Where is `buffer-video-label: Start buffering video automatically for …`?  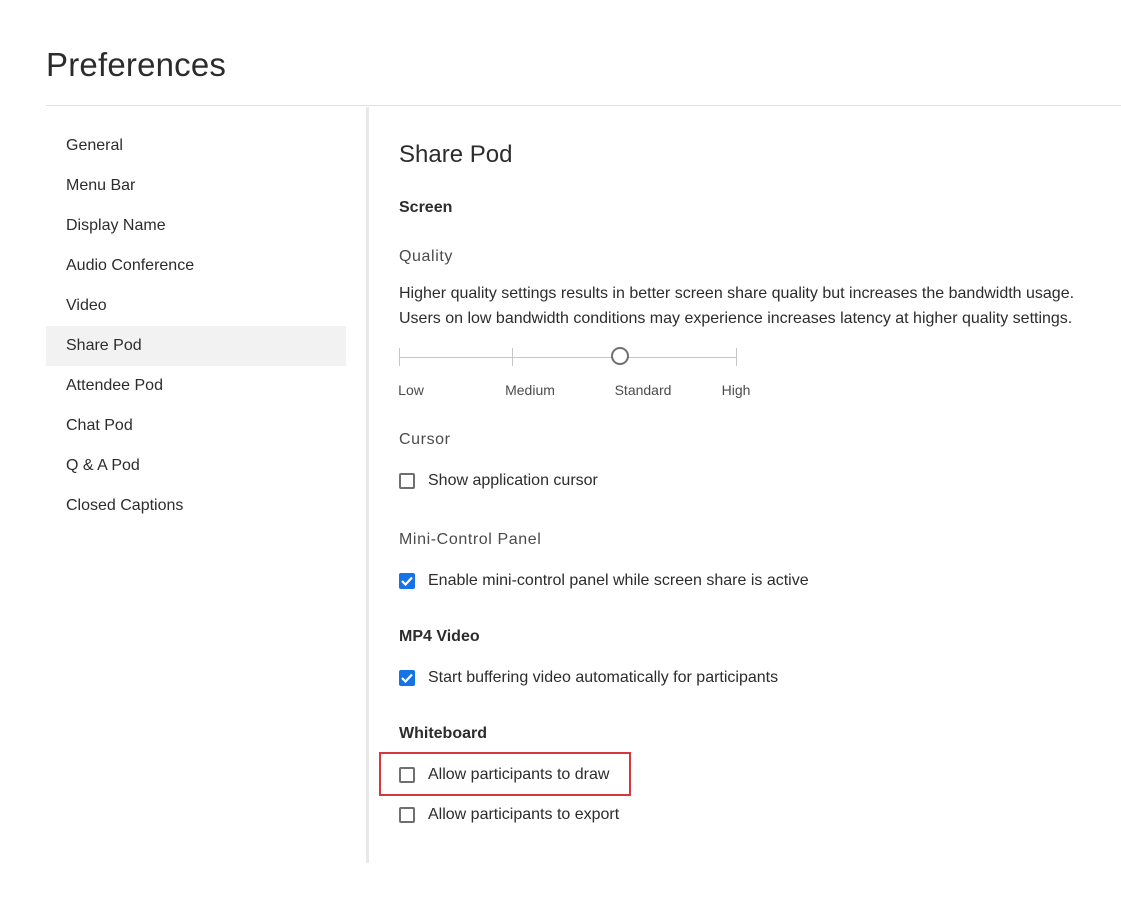 buffer-video-label: Start buffering video automatically for … is located at coordinates (603, 677).